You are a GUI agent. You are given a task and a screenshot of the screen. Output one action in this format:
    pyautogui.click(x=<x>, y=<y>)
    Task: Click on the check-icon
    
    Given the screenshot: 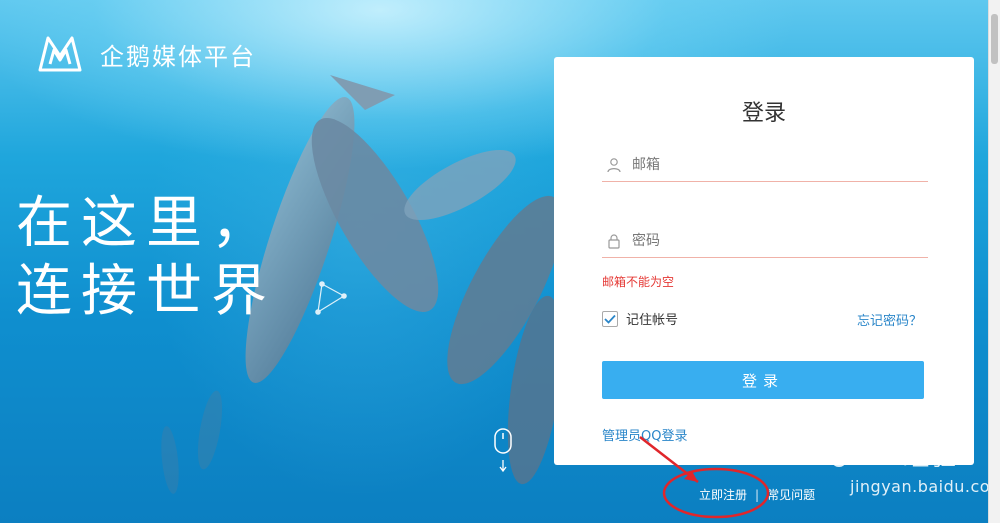 What is the action you would take?
    pyautogui.click(x=610, y=319)
    